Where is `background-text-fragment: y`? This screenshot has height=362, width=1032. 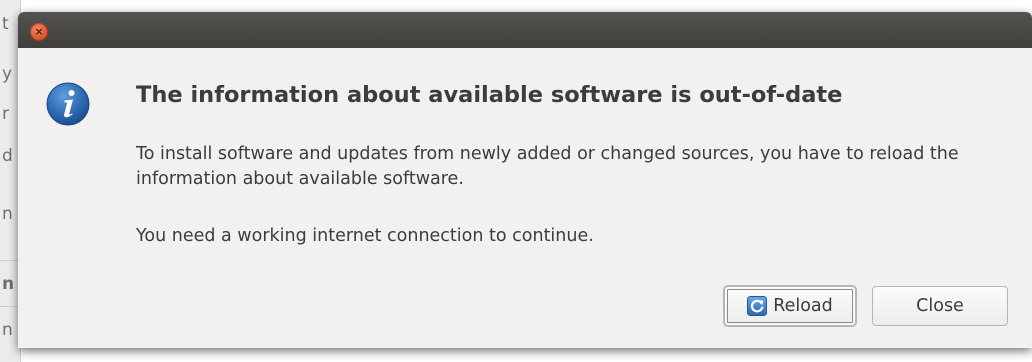
background-text-fragment: y is located at coordinates (7, 74).